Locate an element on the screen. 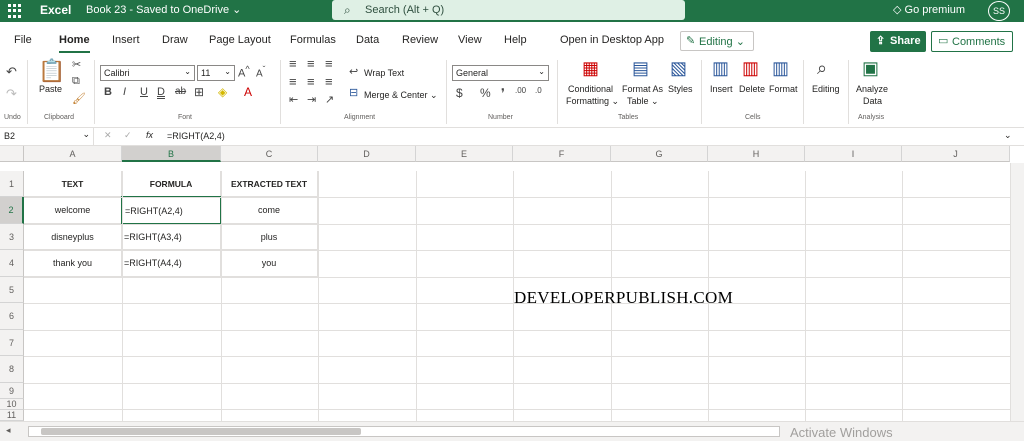 The image size is (1024, 441). paste-icon: 📋 is located at coordinates (51, 71).